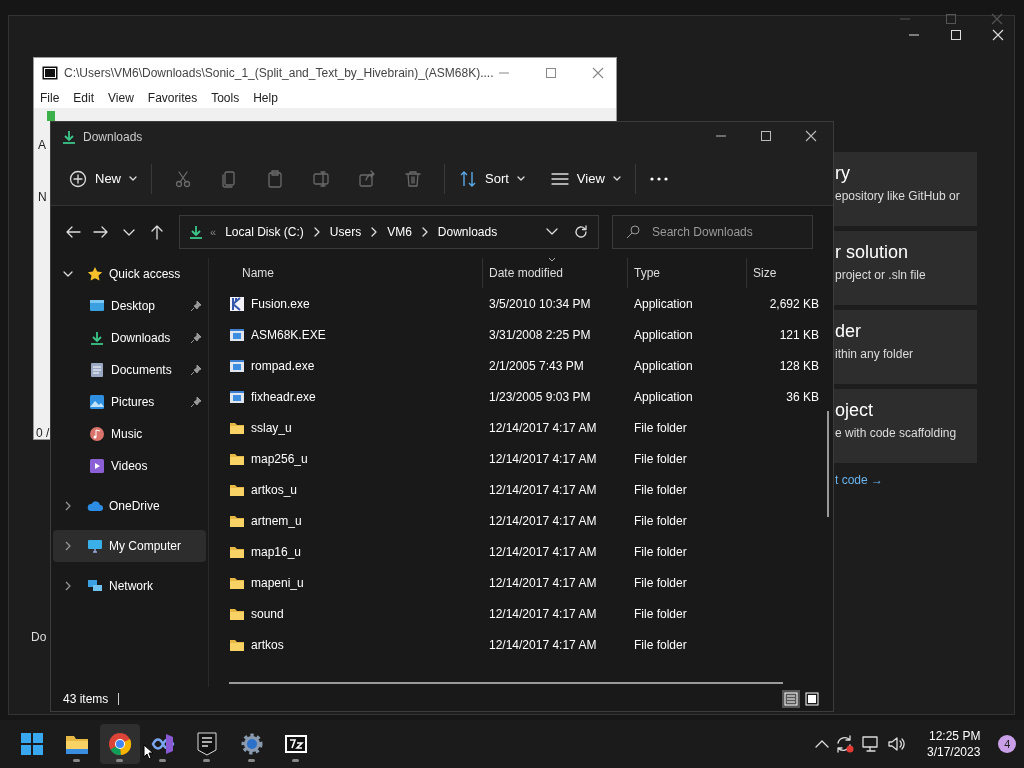  I want to click on text-fragment: 0 /, so click(43, 433).